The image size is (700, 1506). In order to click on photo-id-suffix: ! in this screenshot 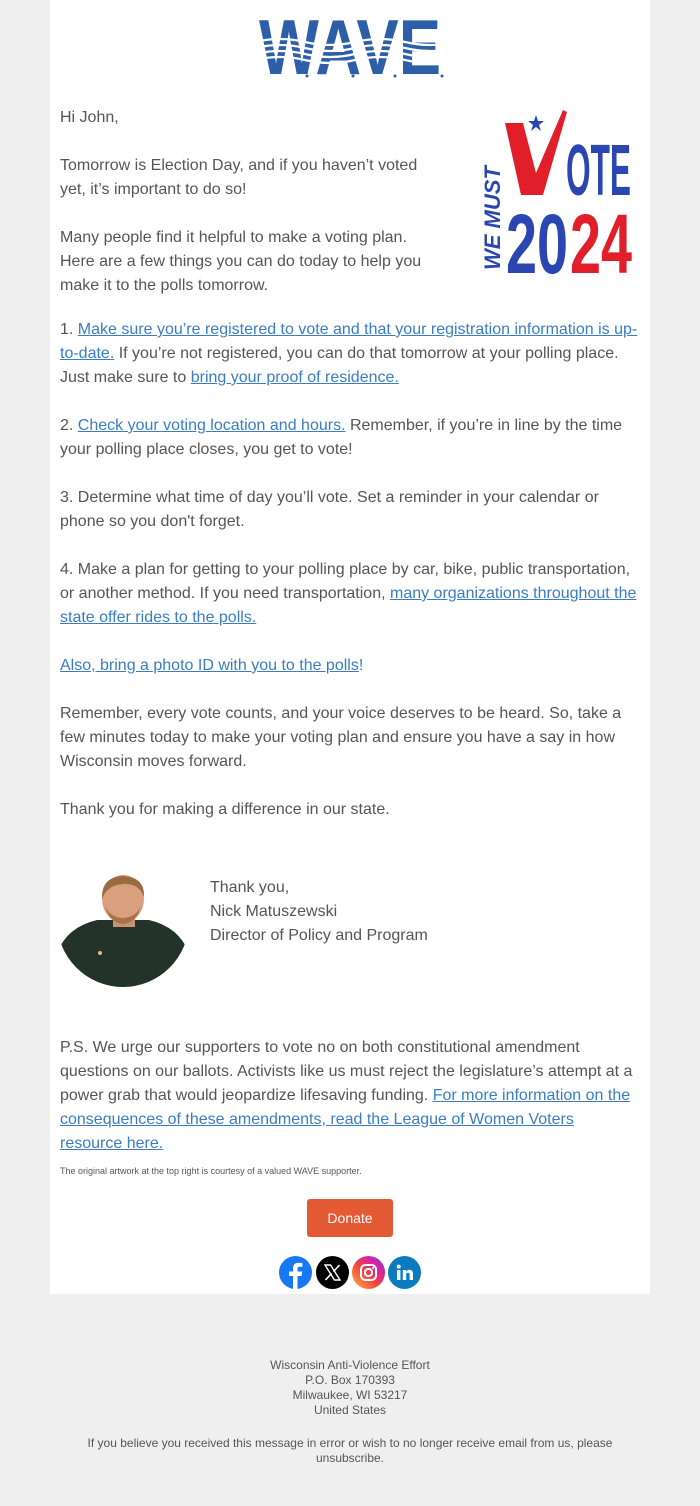, I will do `click(361, 665)`.